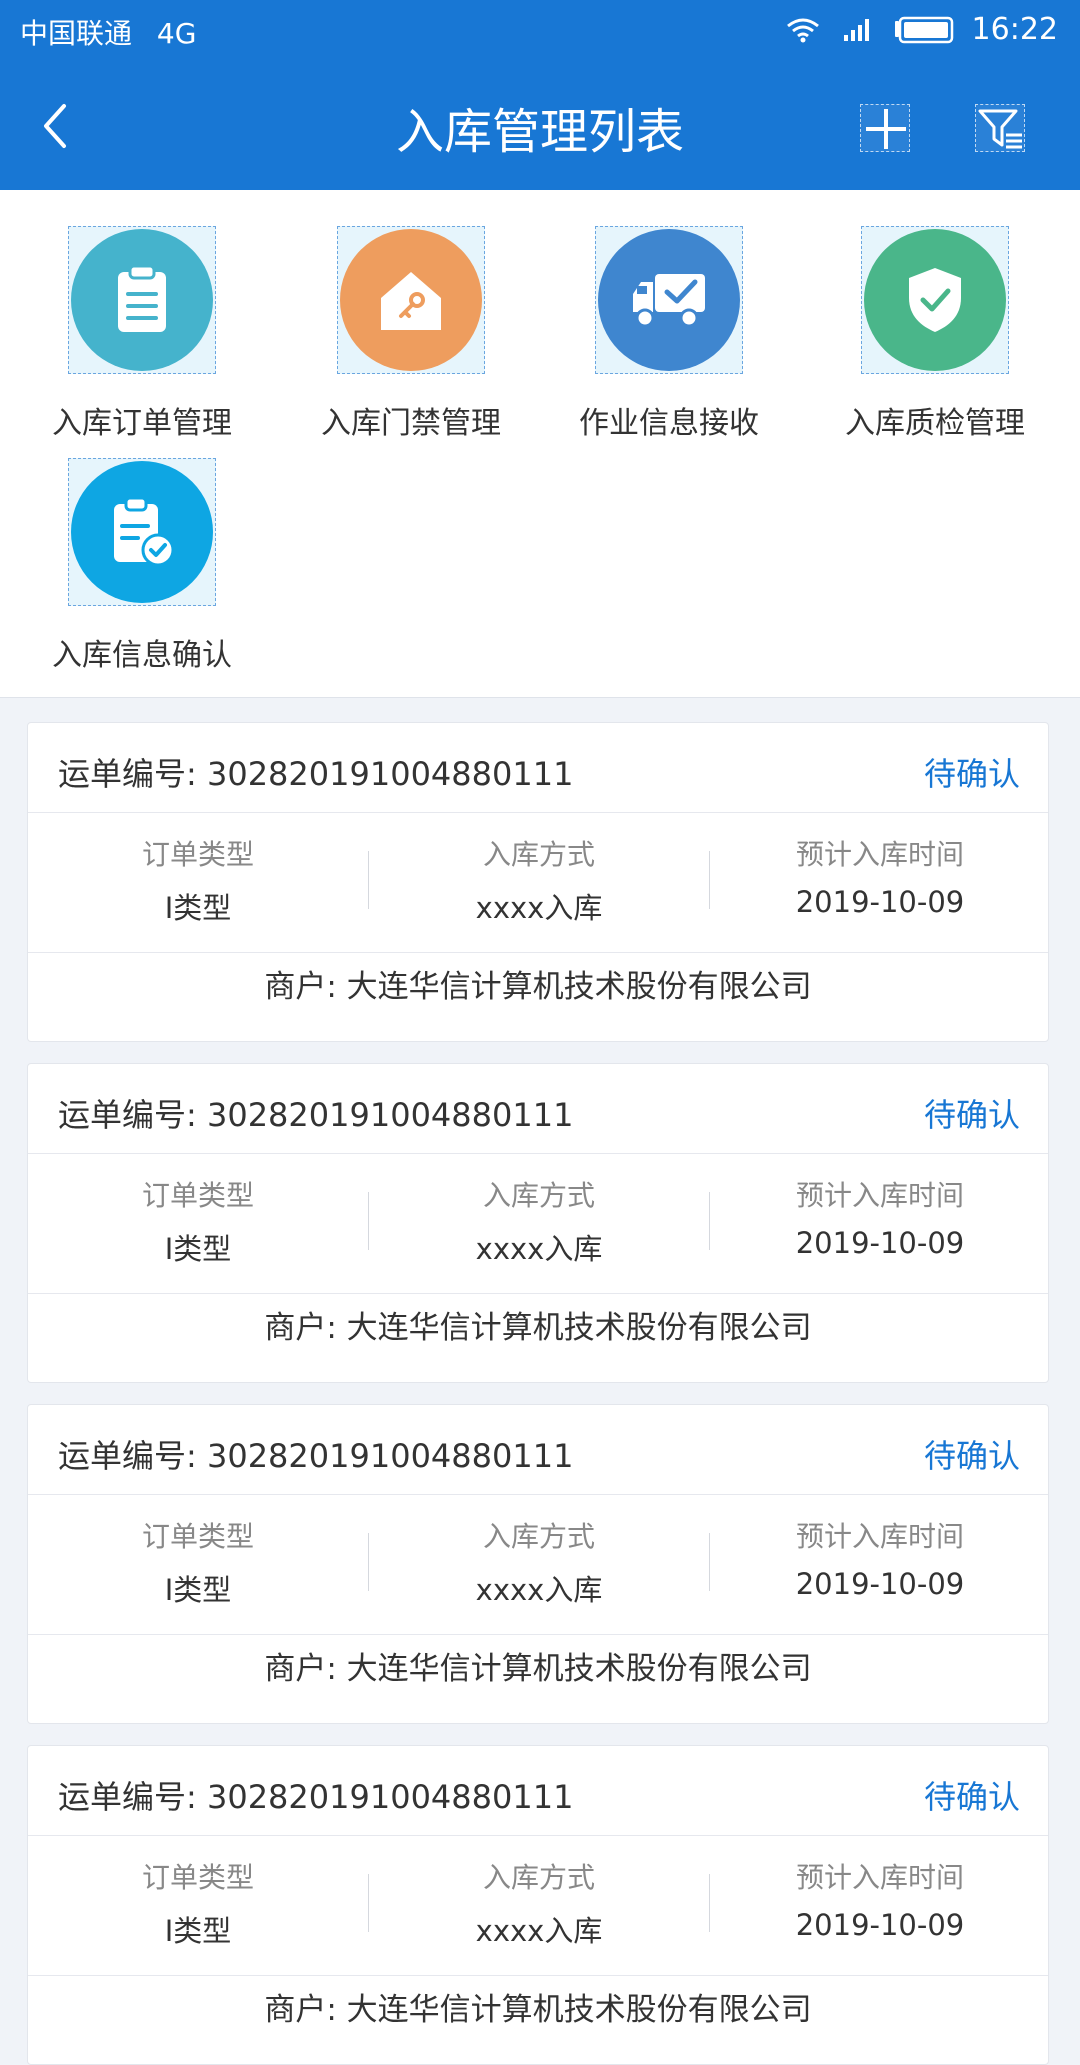 Image resolution: width=1080 pixels, height=2065 pixels. I want to click on status-right: 16:22, so click(911, 29).